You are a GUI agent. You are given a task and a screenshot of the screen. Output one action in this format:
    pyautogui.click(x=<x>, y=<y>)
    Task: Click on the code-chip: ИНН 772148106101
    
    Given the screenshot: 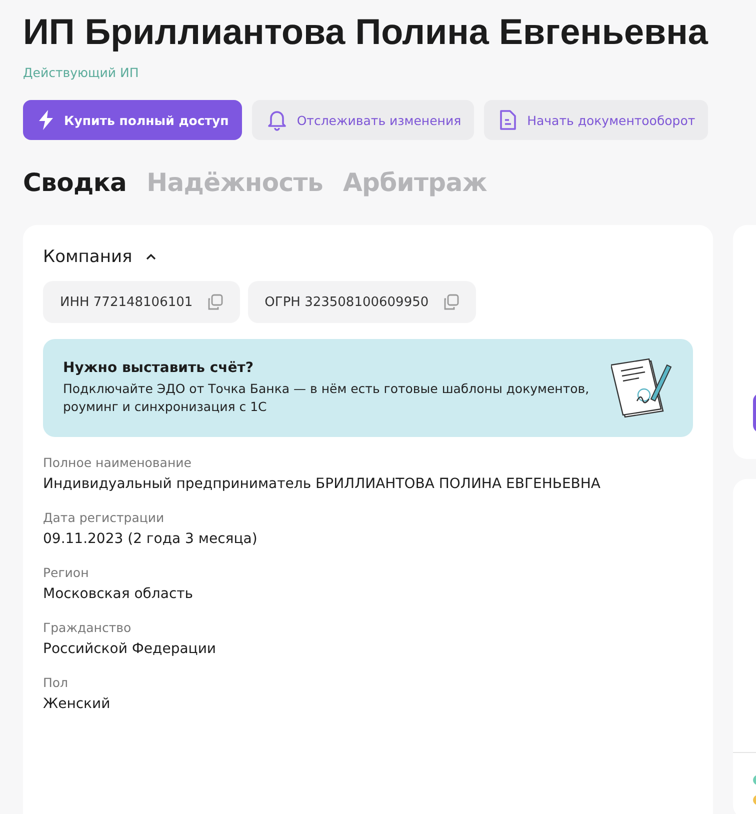 What is the action you would take?
    pyautogui.click(x=141, y=302)
    